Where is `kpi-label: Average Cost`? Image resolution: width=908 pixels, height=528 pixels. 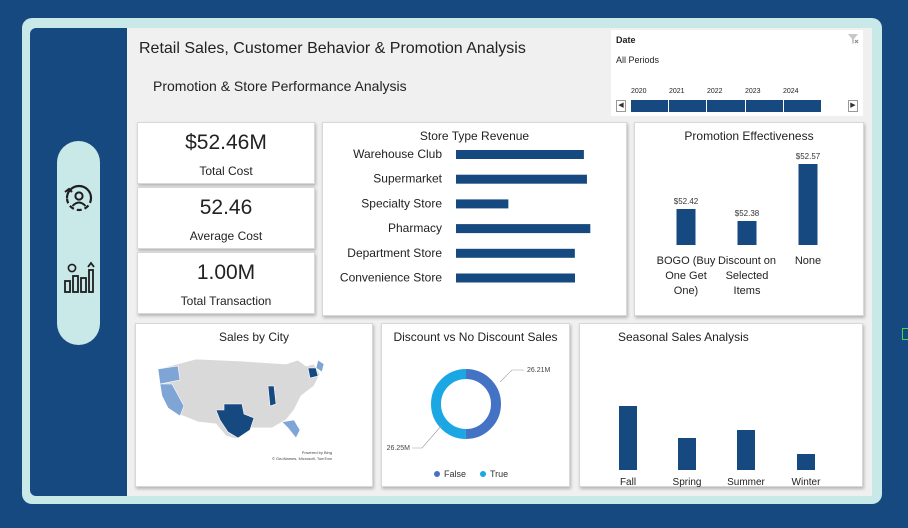 kpi-label: Average Cost is located at coordinates (226, 236).